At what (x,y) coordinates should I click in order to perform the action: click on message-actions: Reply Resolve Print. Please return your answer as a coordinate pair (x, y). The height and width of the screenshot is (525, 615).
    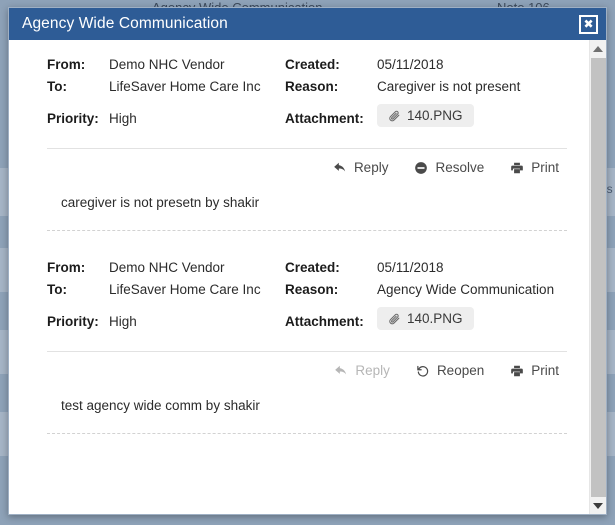
    Looking at the image, I should click on (307, 162).